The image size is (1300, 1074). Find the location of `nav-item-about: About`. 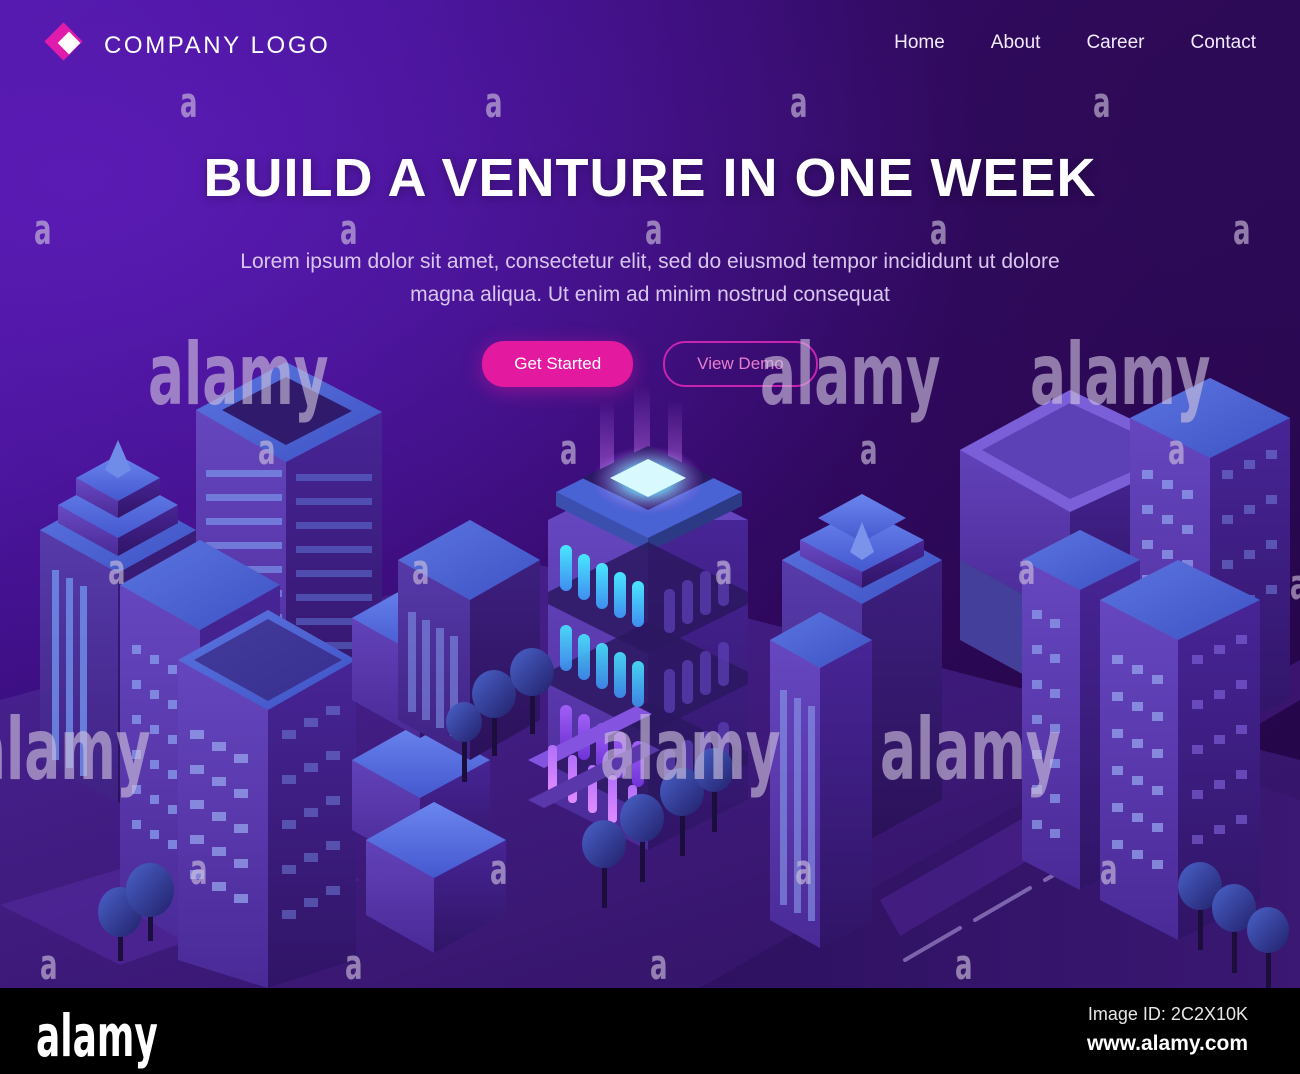

nav-item-about: About is located at coordinates (1016, 43).